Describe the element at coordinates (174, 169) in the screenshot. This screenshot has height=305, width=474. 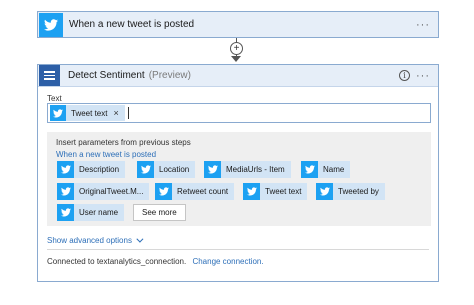
I see `chip-label: Location` at that location.